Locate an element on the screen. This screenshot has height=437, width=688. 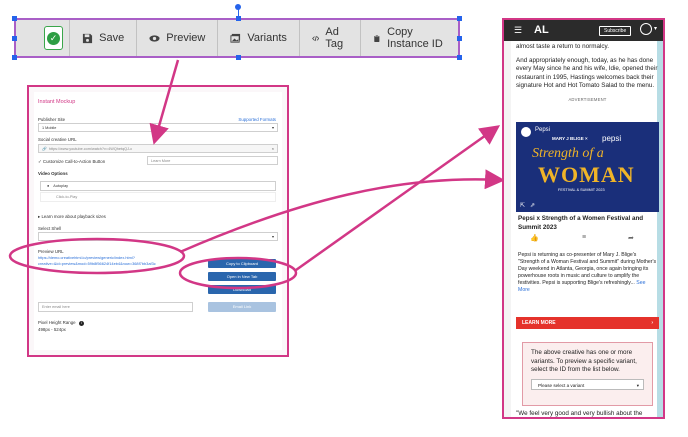
open-icon: ⇱ is located at coordinates (522, 205).